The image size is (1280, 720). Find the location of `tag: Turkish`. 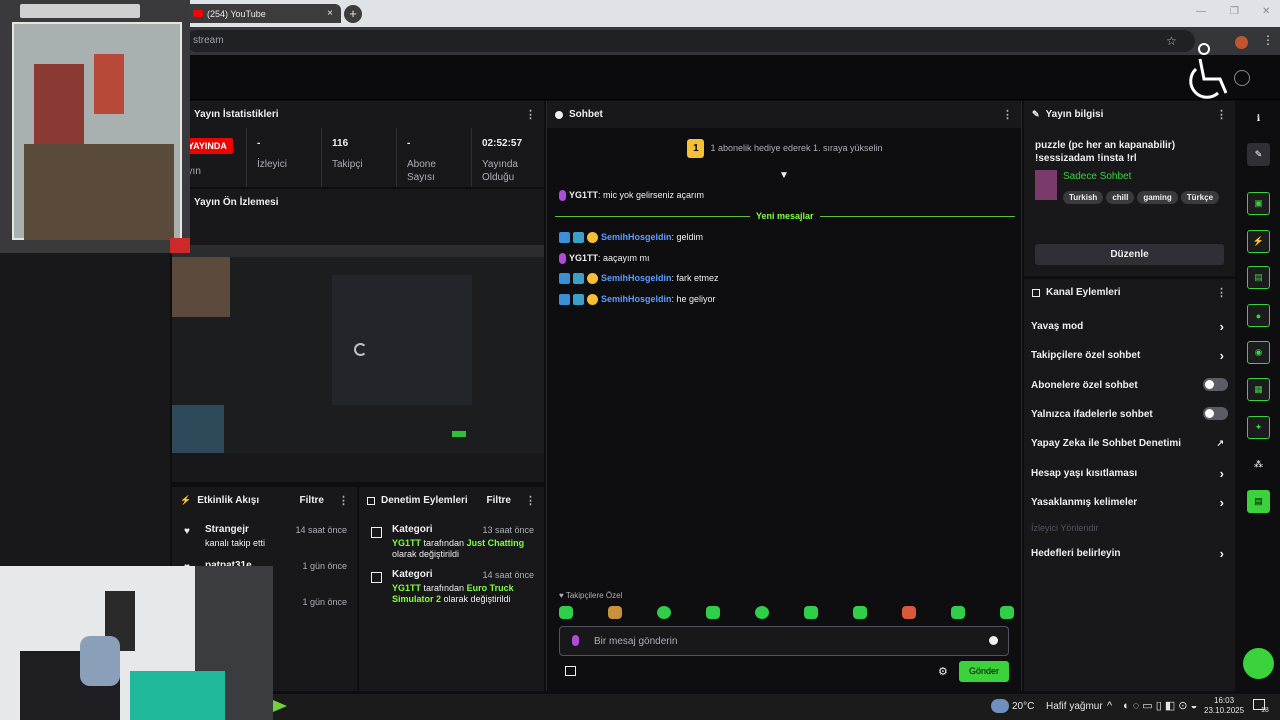

tag: Turkish is located at coordinates (1083, 197).